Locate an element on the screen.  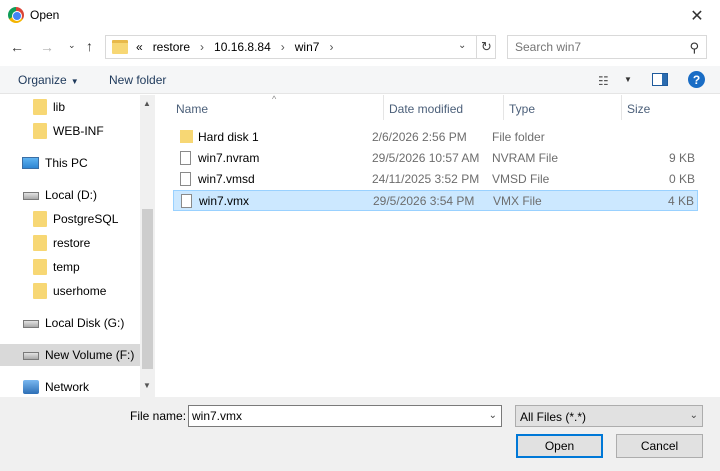
breadcrumb-overflow: « is located at coordinates (139, 47).